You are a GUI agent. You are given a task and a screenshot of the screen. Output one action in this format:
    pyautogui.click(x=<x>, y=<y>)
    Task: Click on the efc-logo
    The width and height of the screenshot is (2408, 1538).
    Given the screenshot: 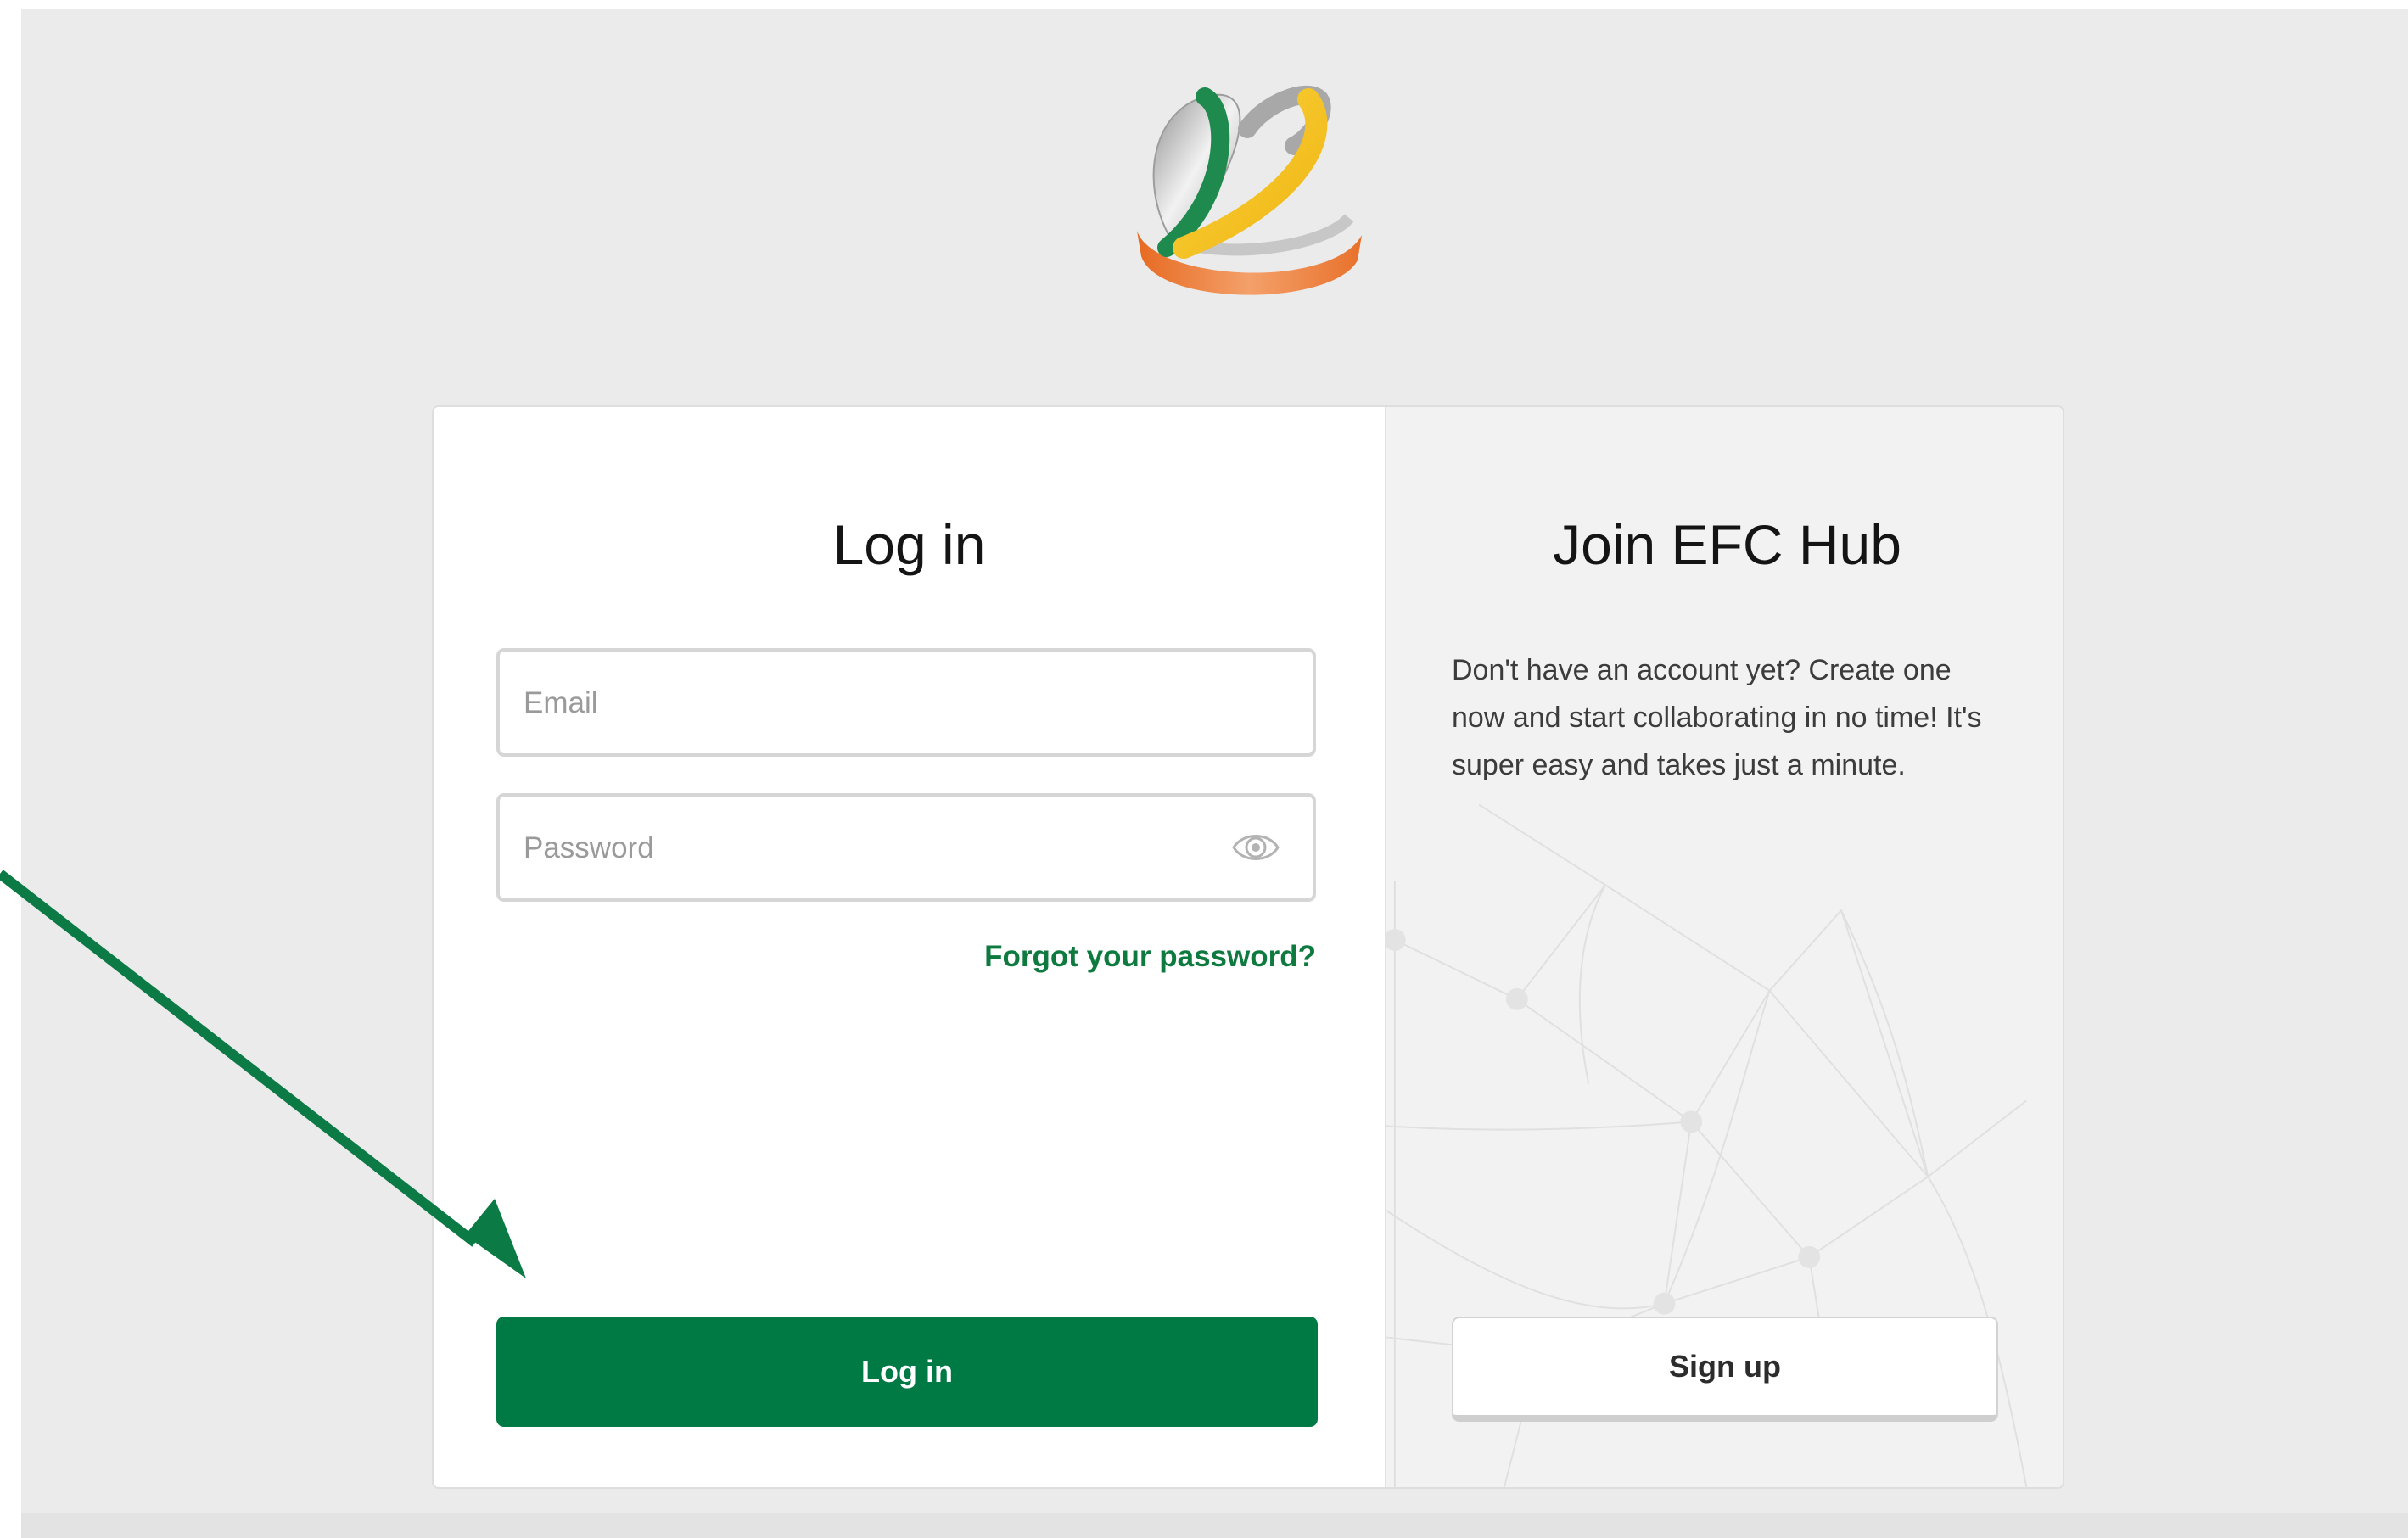 What is the action you would take?
    pyautogui.click(x=1249, y=190)
    